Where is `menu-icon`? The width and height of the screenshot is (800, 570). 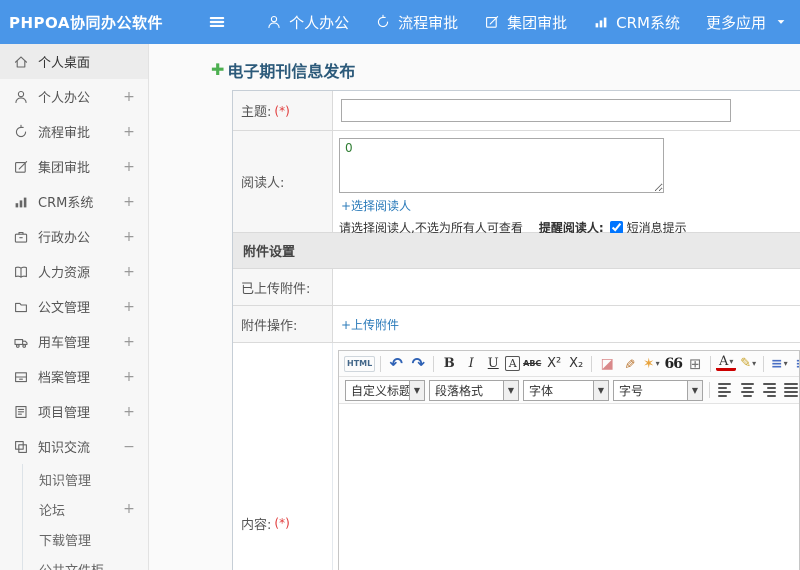
menu-icon is located at coordinates (217, 22).